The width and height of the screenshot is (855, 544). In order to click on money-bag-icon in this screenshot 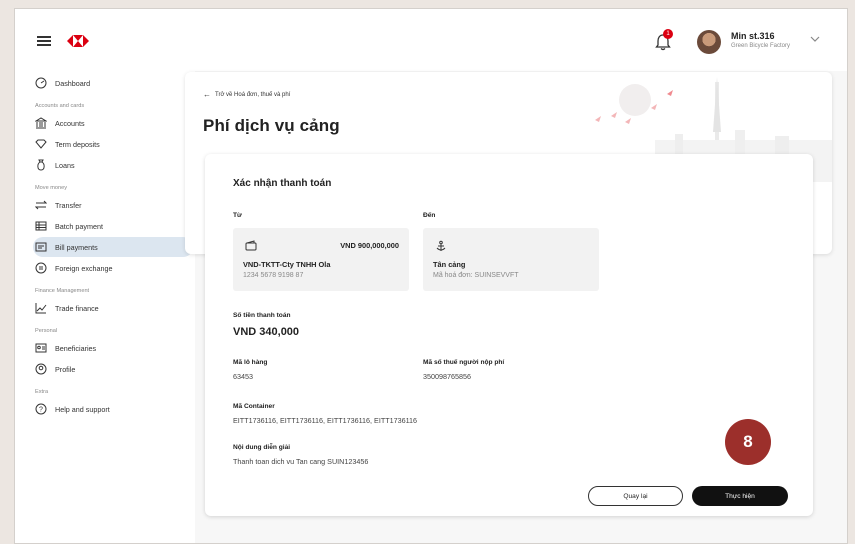, I will do `click(41, 165)`.